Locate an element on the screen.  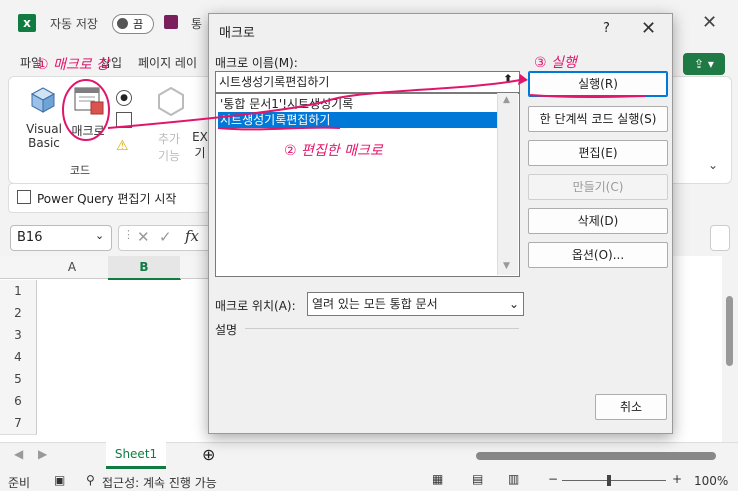
annotation-arrow is located at coordinates (314, 104).